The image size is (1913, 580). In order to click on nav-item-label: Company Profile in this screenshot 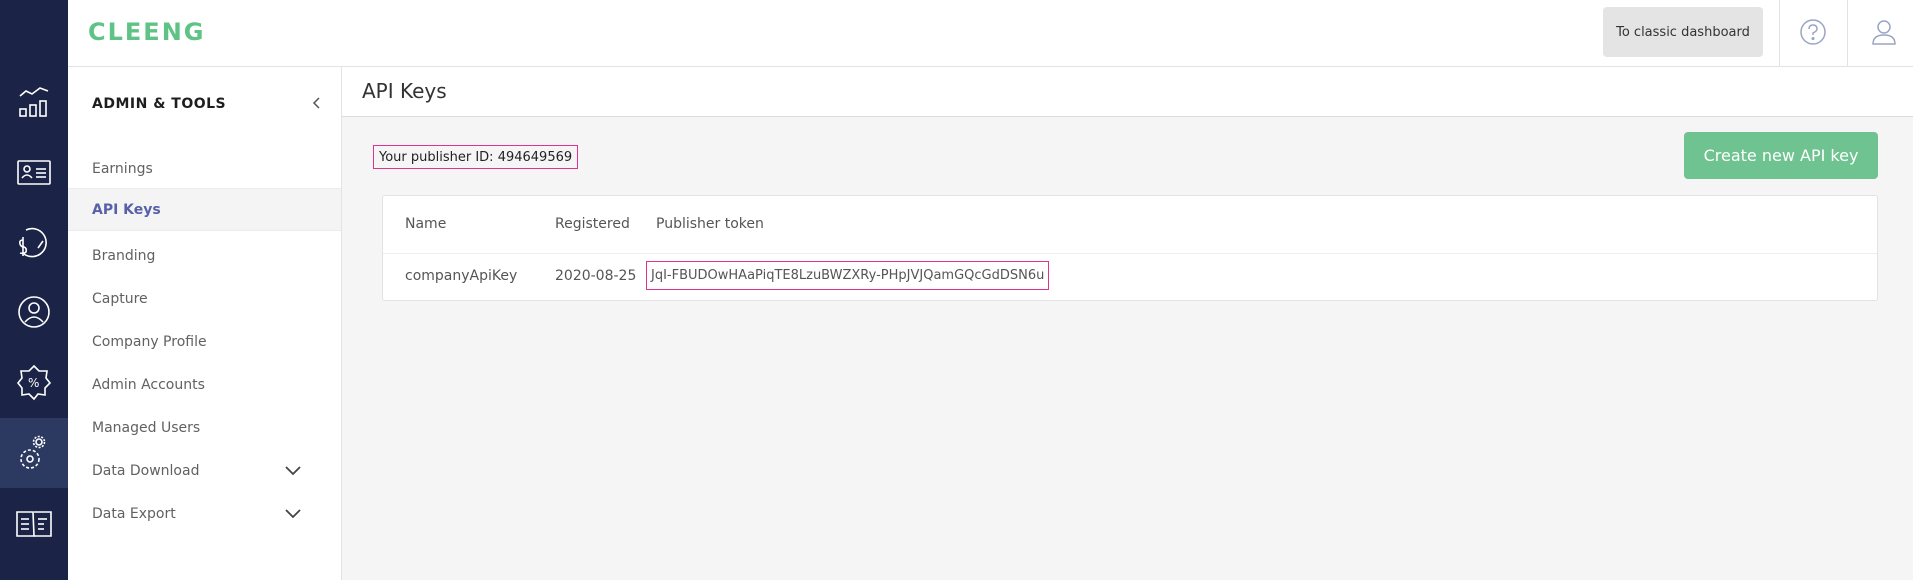, I will do `click(149, 341)`.